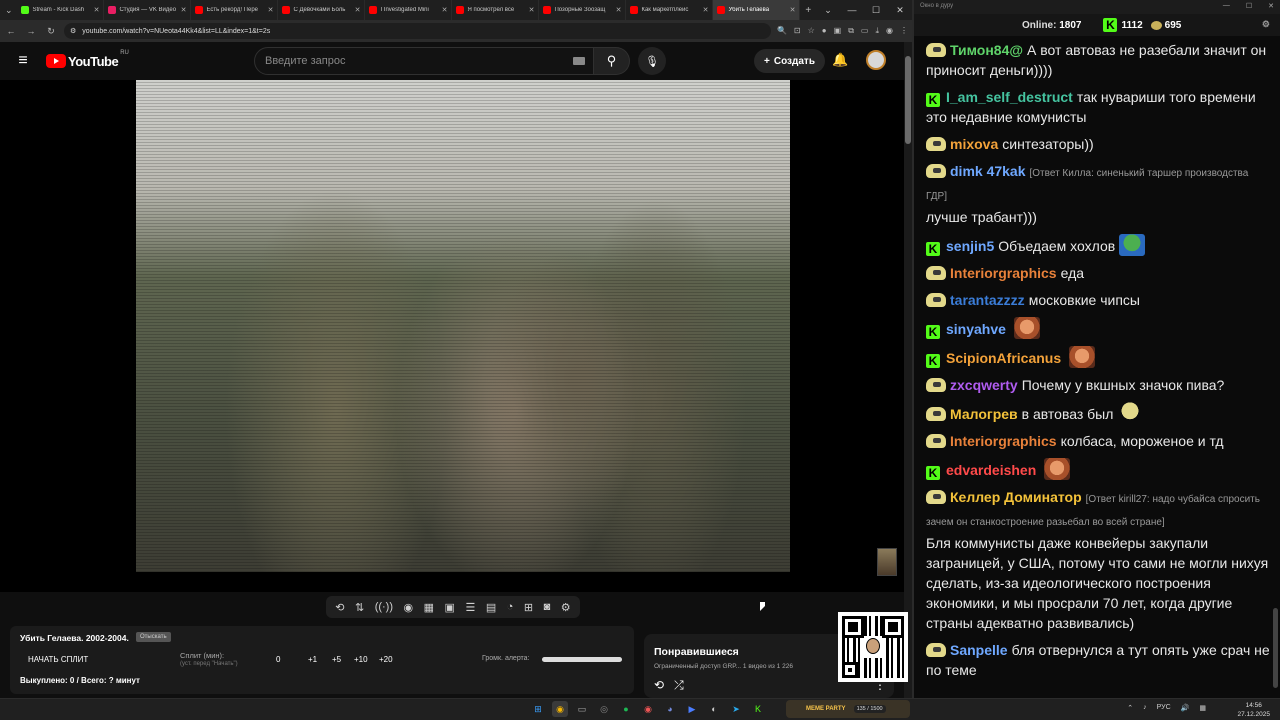 The height and width of the screenshot is (720, 1280). What do you see at coordinates (51, 31) in the screenshot?
I see `reload-button: ↻` at bounding box center [51, 31].